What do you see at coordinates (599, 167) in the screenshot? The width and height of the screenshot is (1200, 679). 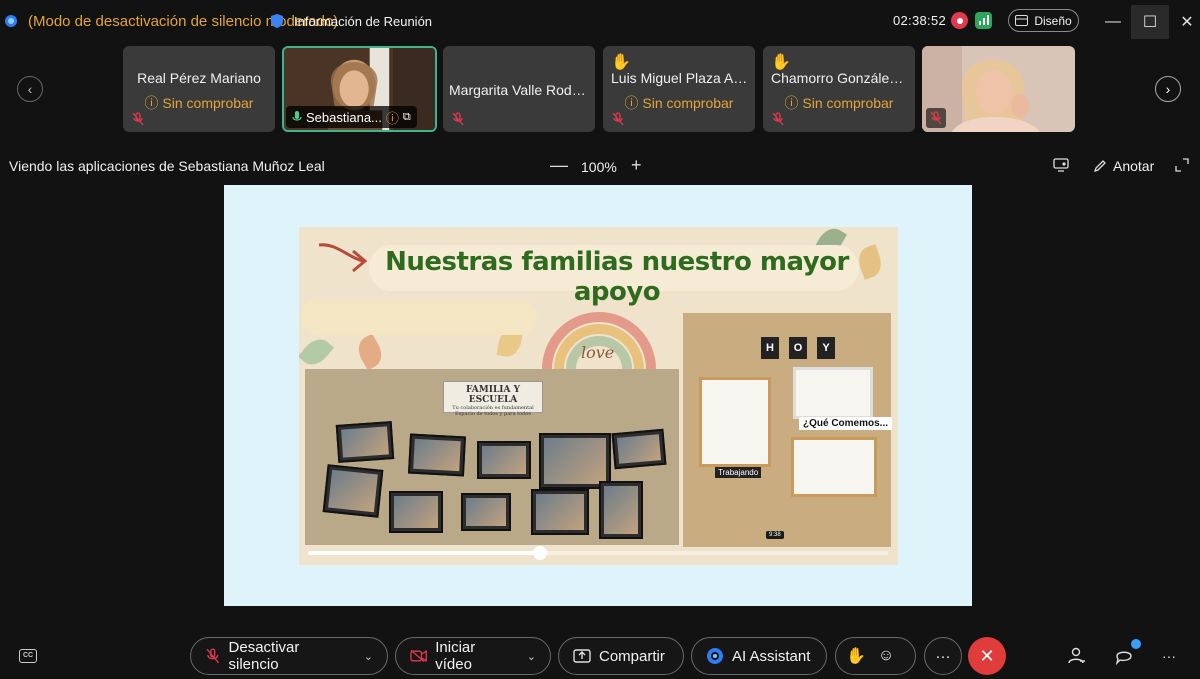 I see `zoom-level: 100%` at bounding box center [599, 167].